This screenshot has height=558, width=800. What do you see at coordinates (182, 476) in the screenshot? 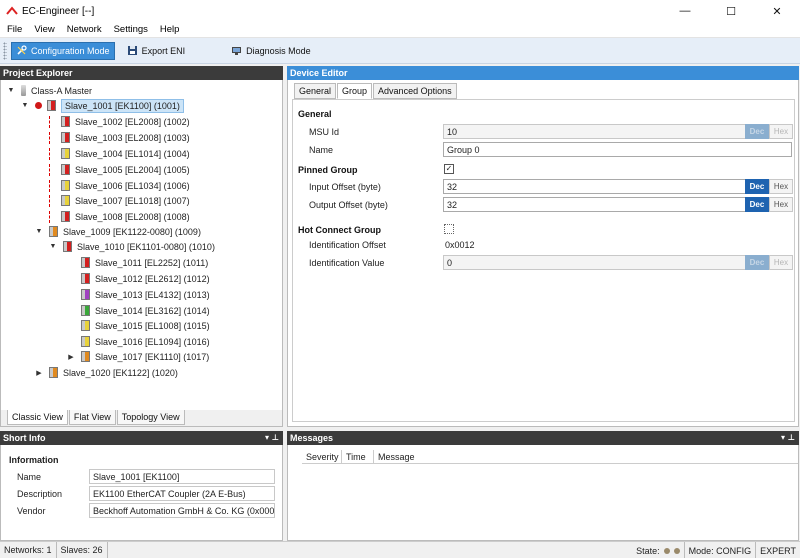
I see `short-info-name-field: Slave_1001 [EK1100]` at bounding box center [182, 476].